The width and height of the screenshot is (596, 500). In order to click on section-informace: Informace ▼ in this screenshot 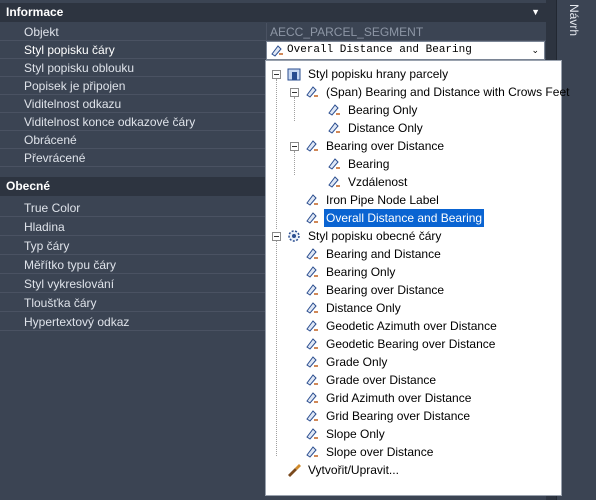, I will do `click(273, 12)`.